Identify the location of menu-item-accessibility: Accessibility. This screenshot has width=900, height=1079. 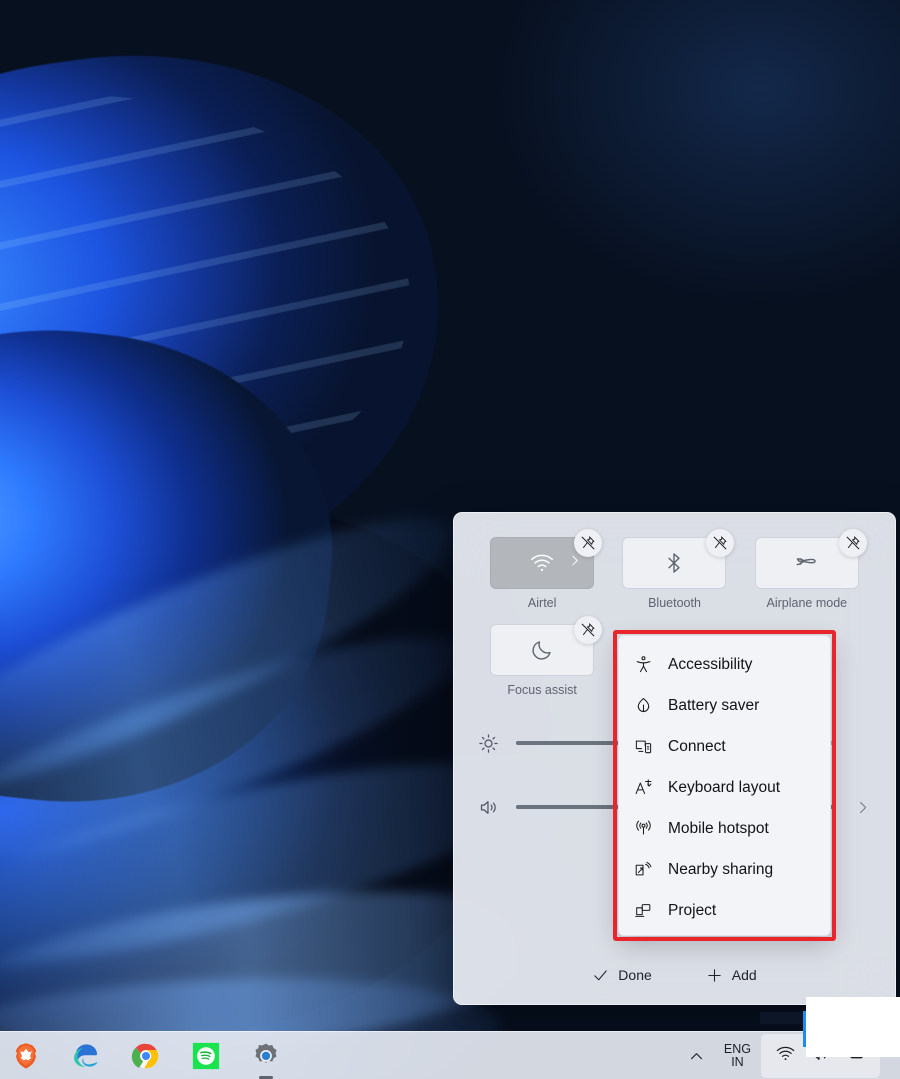
(724, 664).